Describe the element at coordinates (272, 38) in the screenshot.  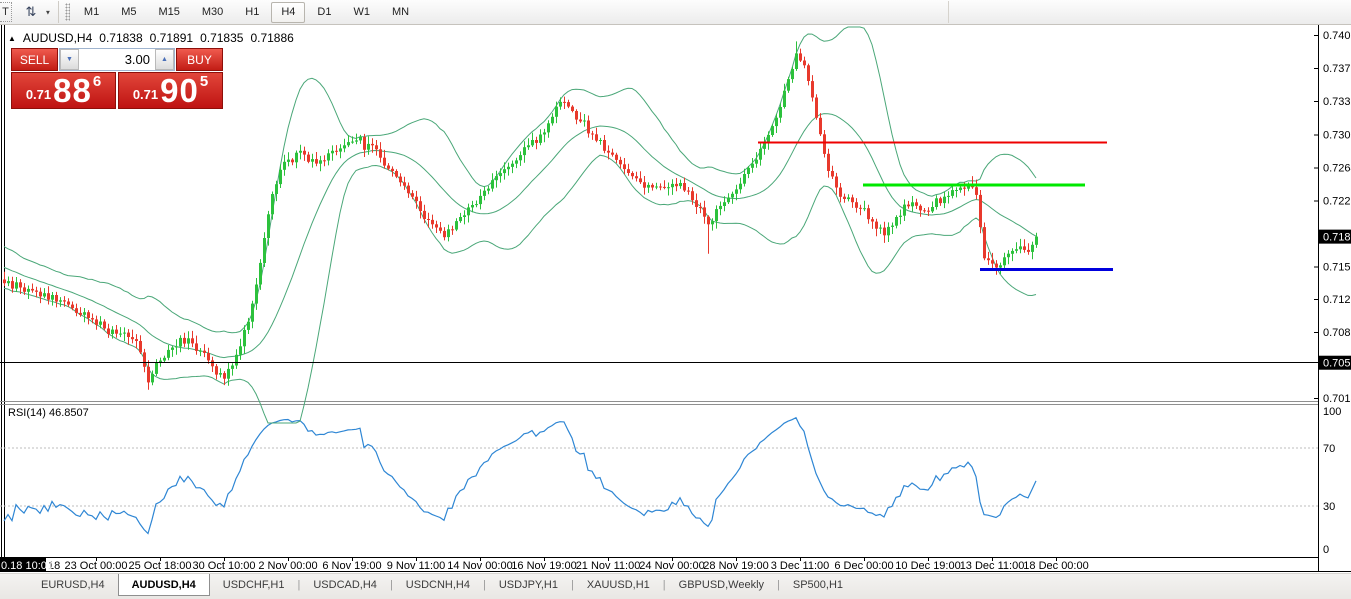
I see `close-value: 0.71886` at that location.